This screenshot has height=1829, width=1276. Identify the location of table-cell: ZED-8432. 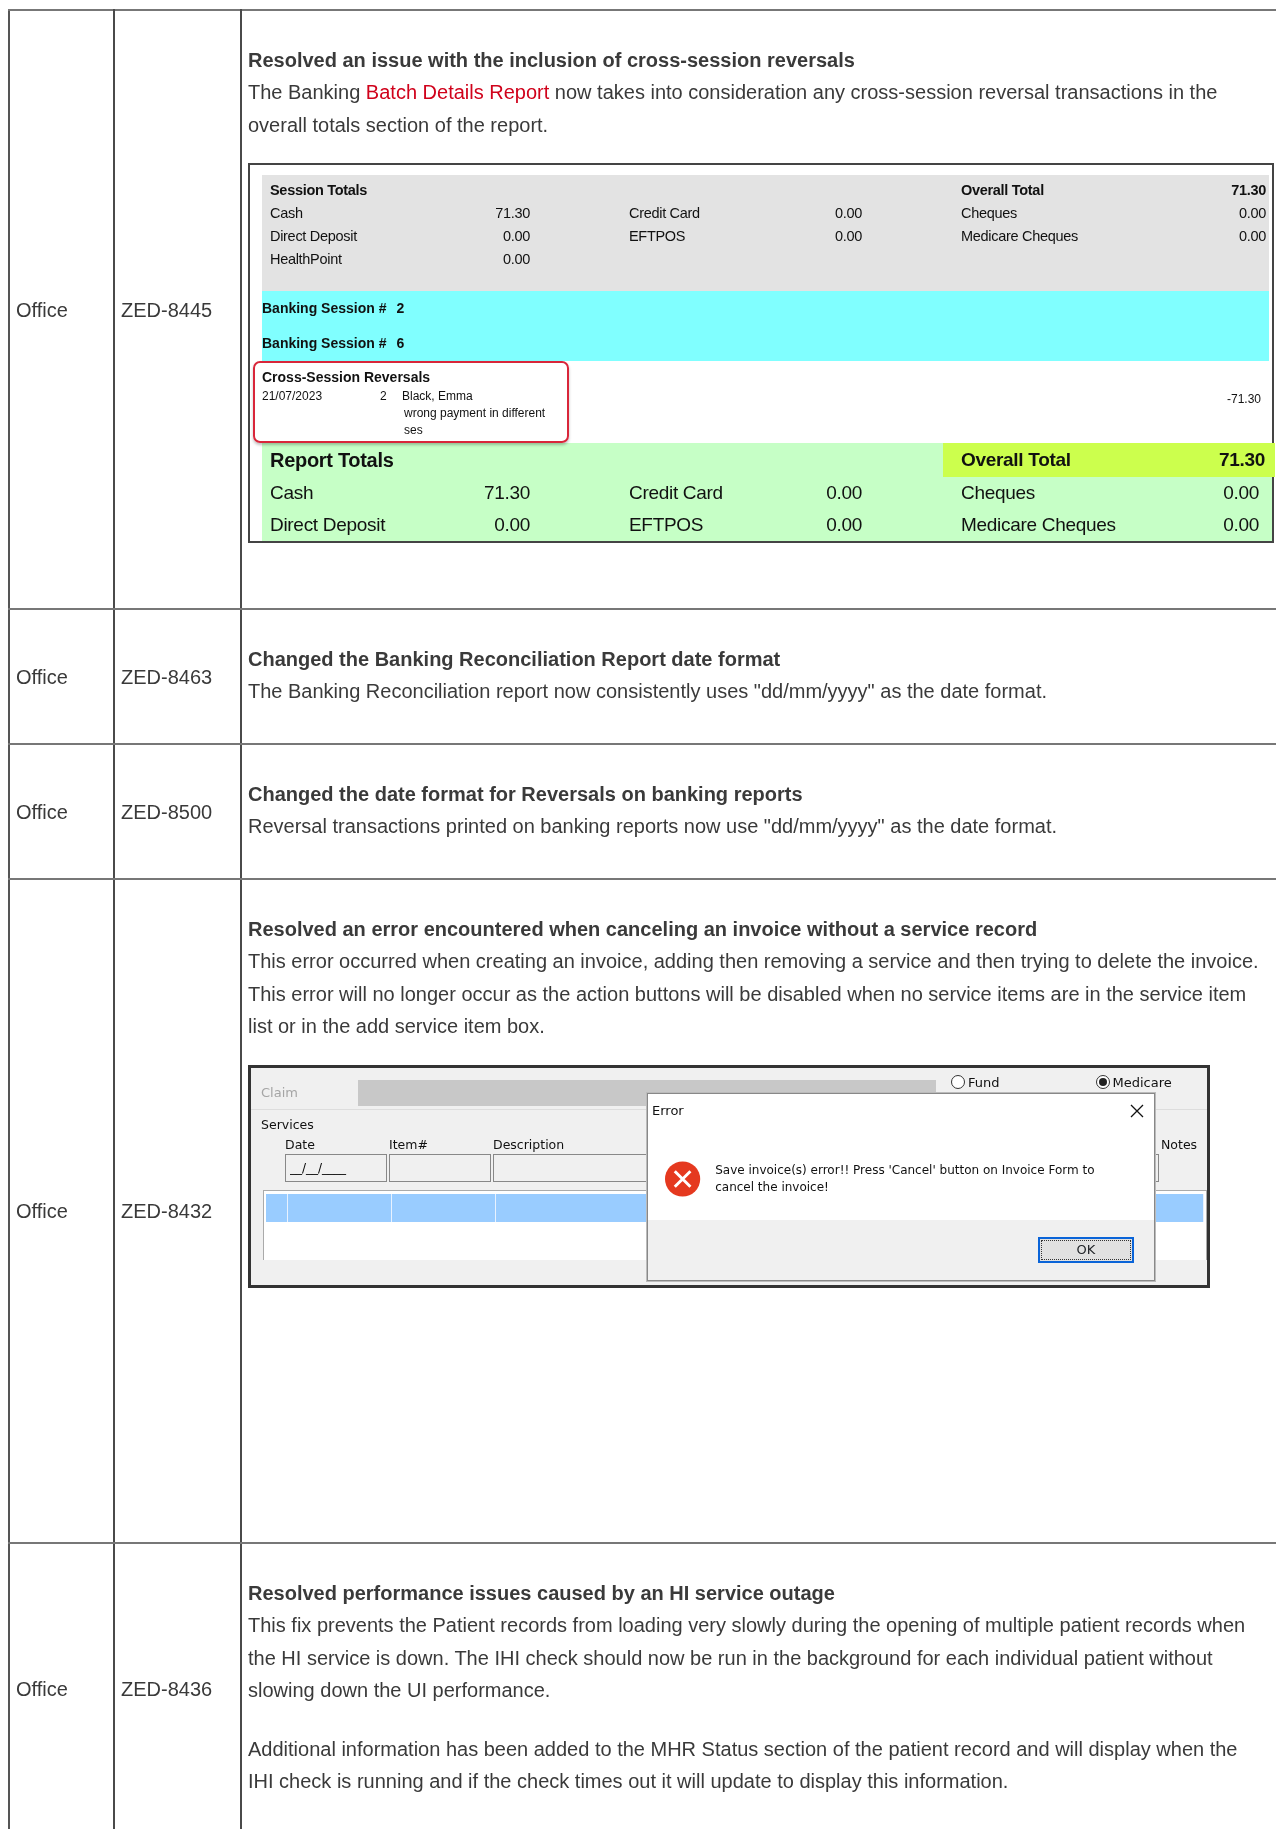
(177, 1211).